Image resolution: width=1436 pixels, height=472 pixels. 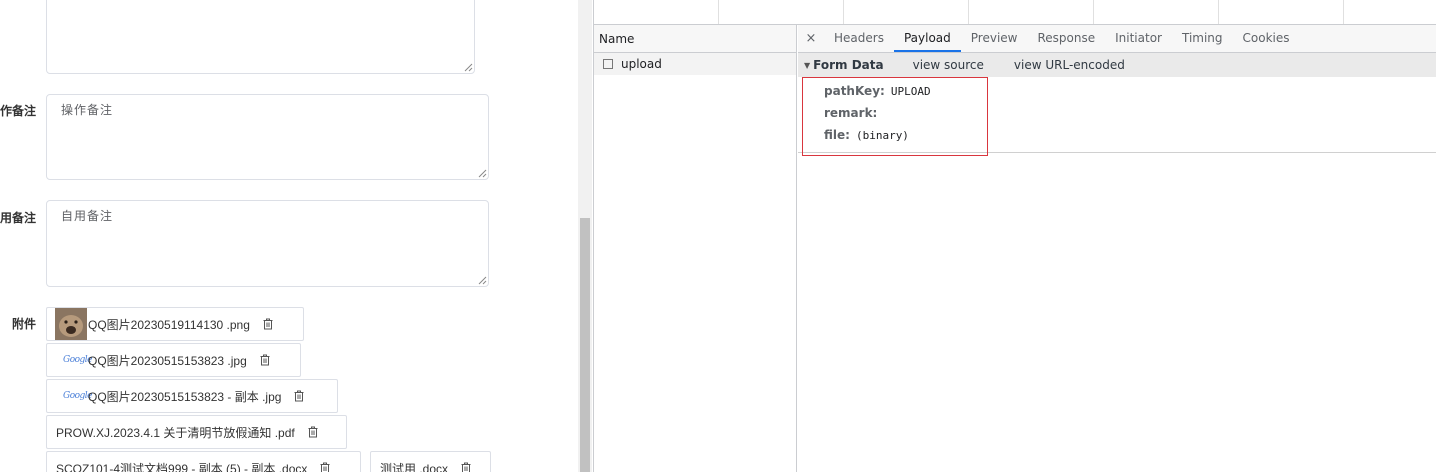 What do you see at coordinates (608, 64) in the screenshot?
I see `checkbox-icon` at bounding box center [608, 64].